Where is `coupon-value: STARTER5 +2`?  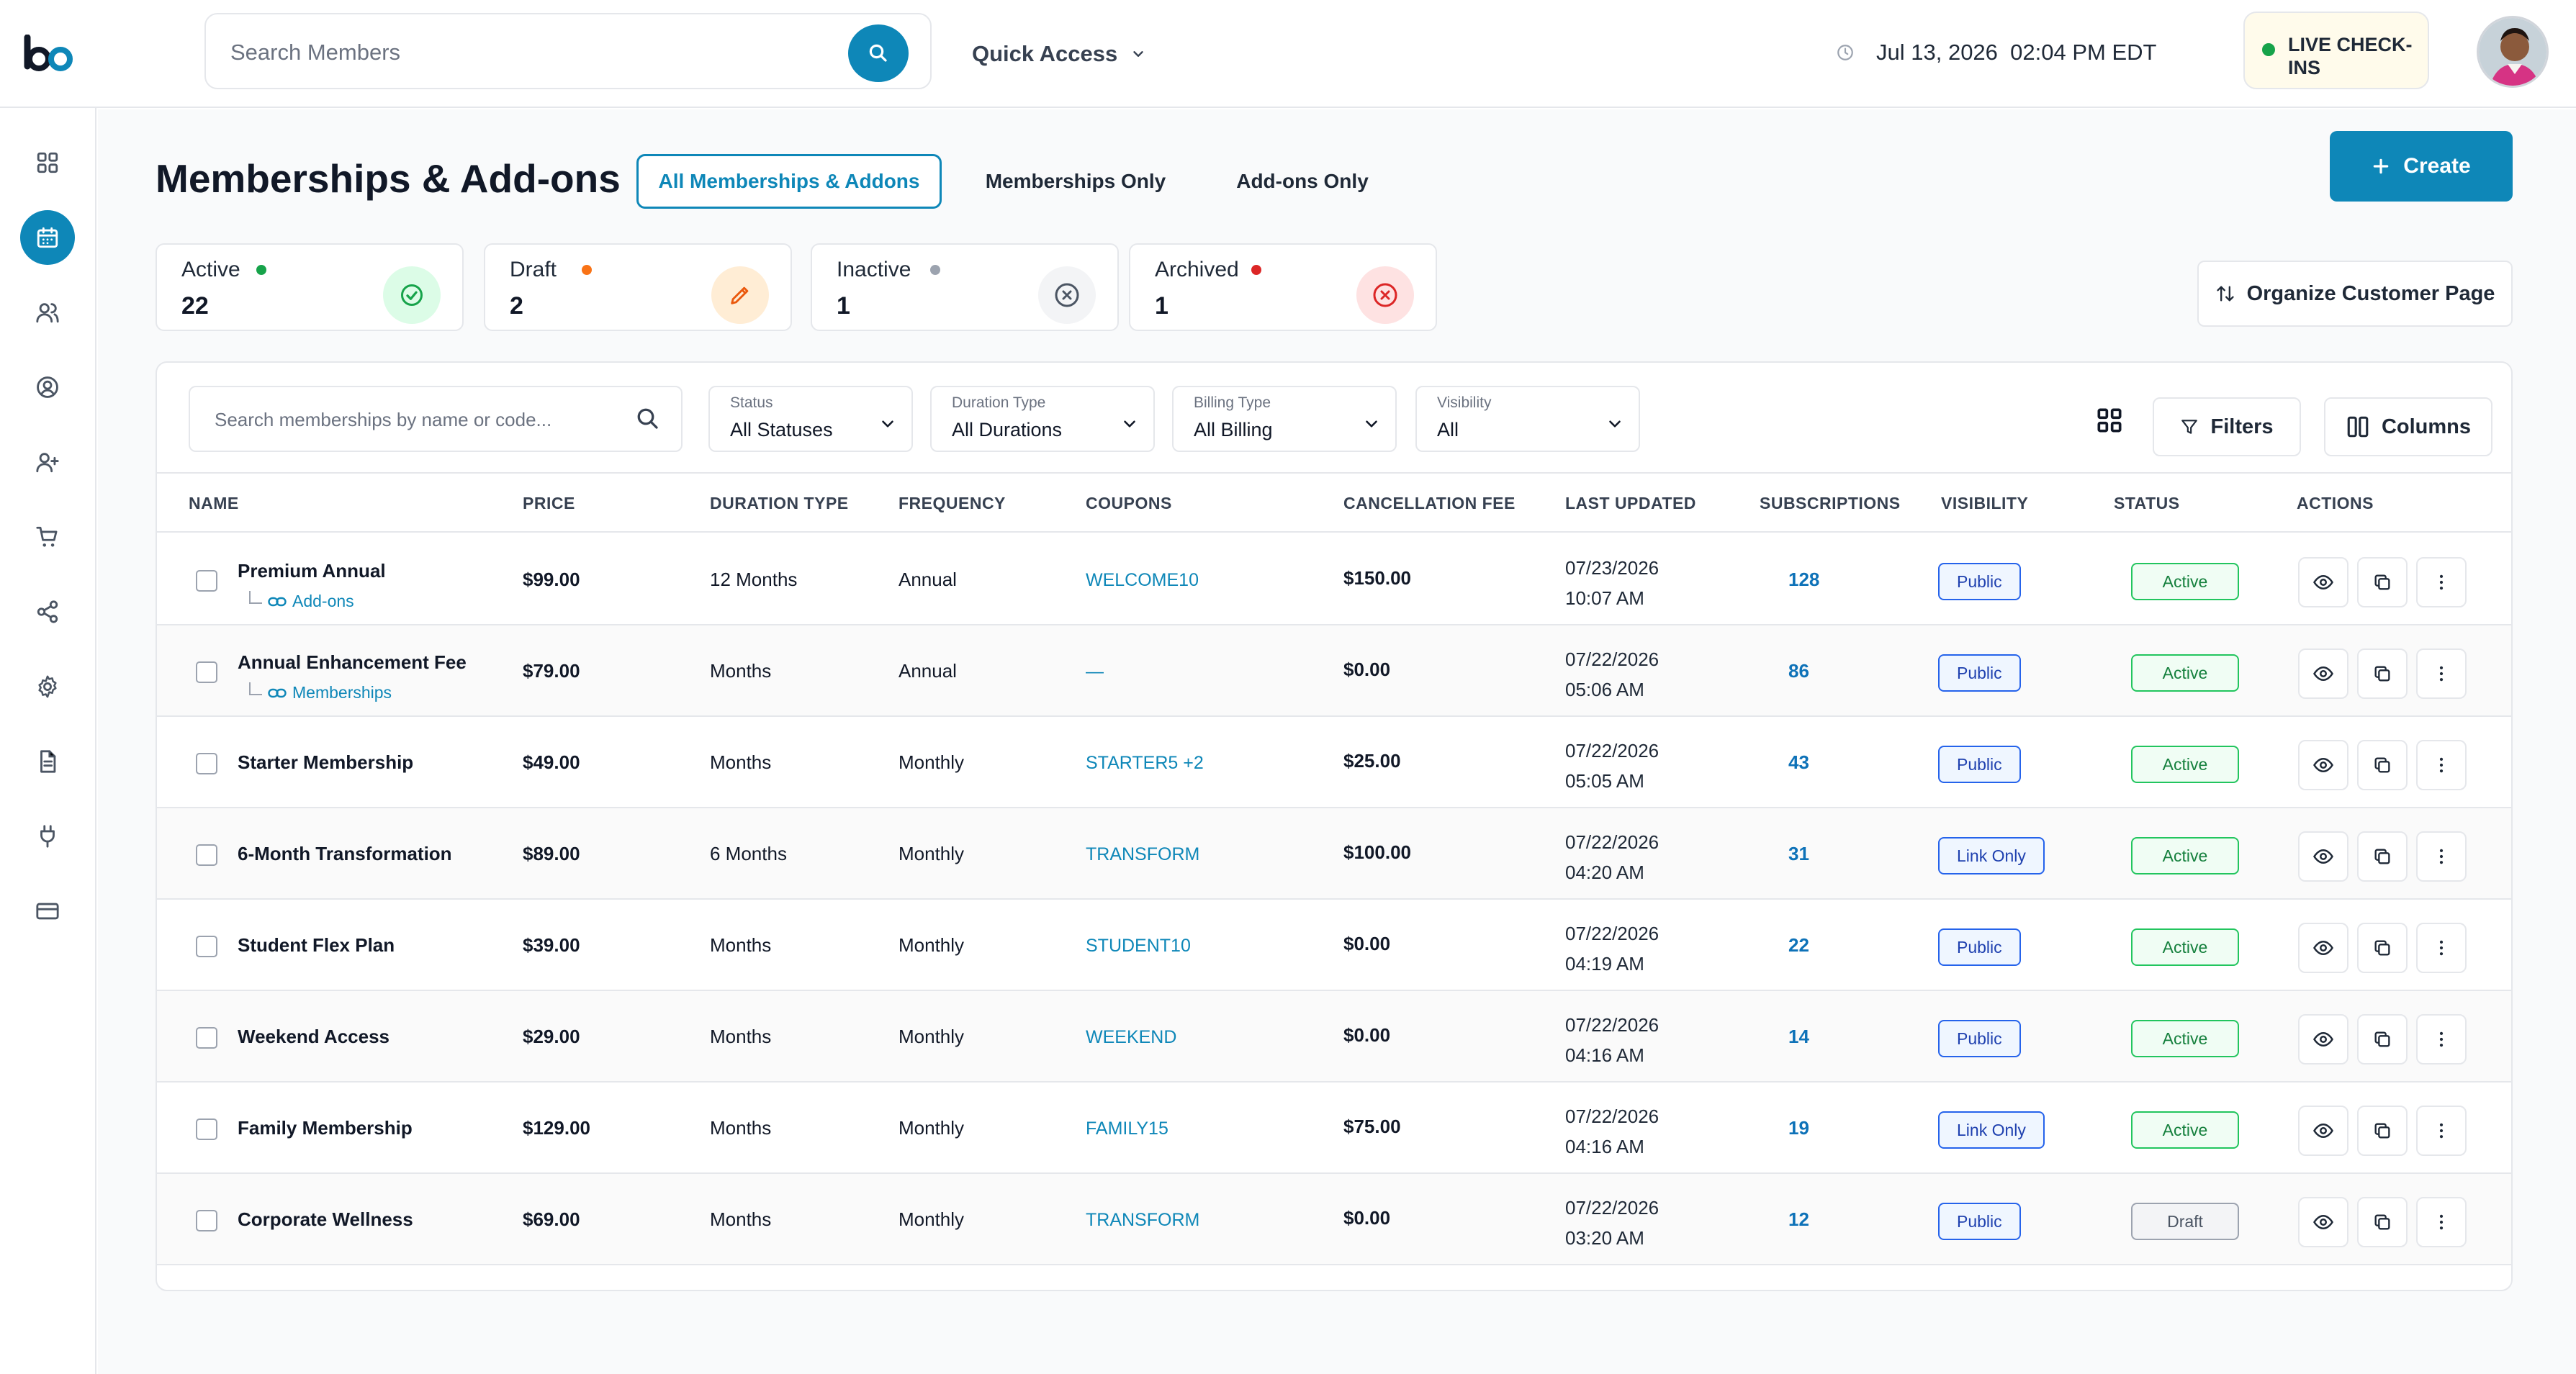
coupon-value: STARTER5 +2 is located at coordinates (1145, 763).